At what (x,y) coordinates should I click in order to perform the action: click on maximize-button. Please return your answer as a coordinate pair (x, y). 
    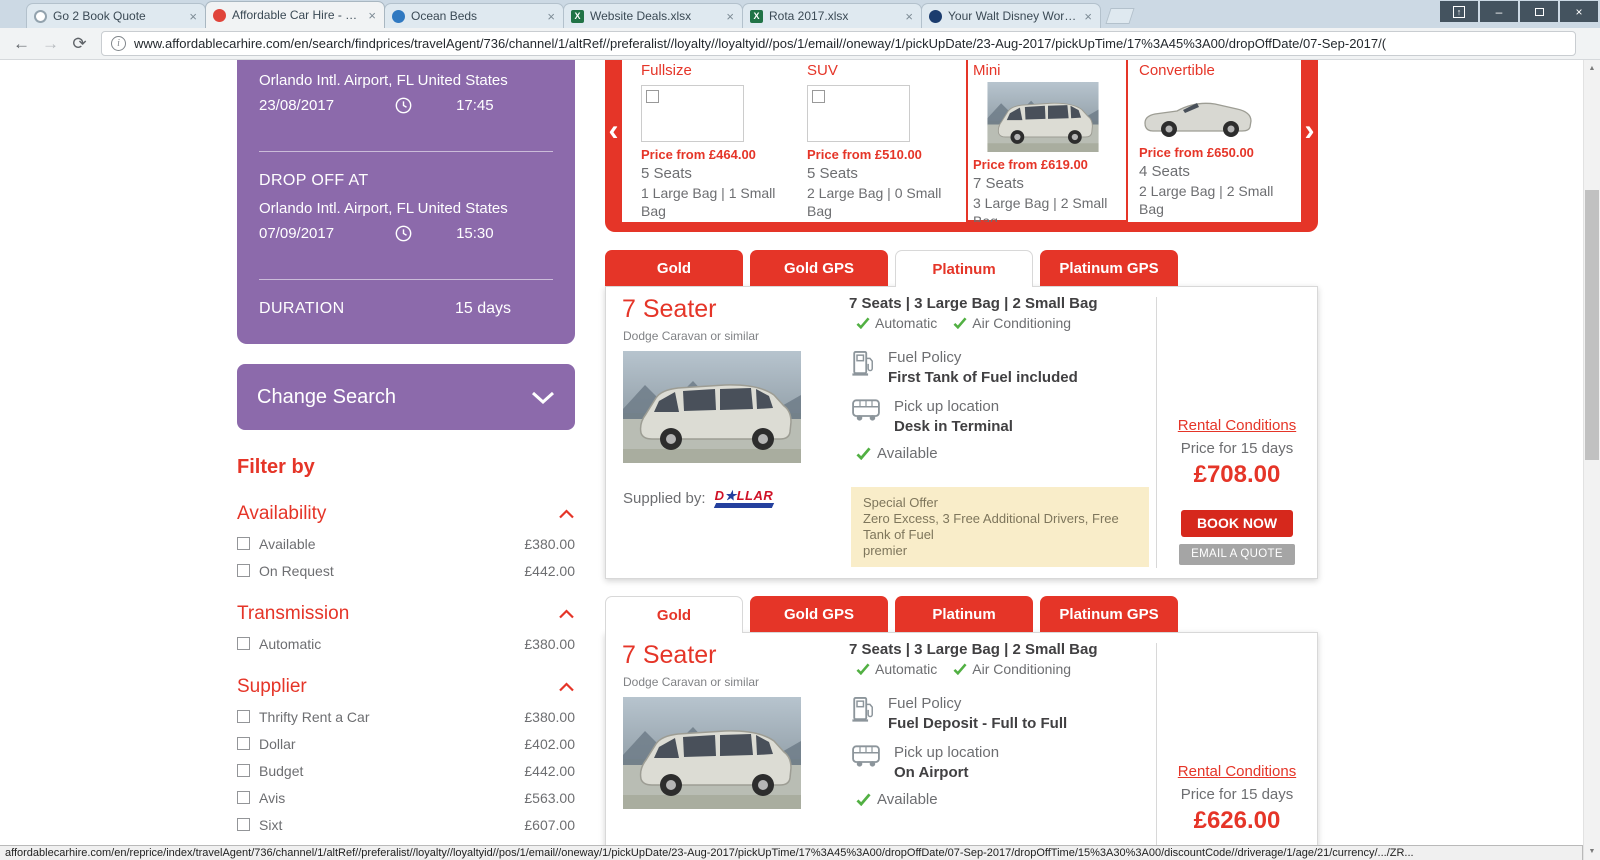
    Looking at the image, I should click on (1539, 11).